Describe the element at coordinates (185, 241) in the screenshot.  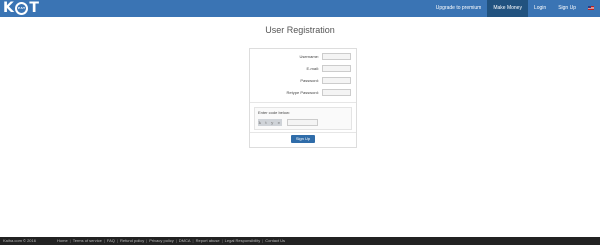
I see `footer-link-dmca: DMCA` at that location.